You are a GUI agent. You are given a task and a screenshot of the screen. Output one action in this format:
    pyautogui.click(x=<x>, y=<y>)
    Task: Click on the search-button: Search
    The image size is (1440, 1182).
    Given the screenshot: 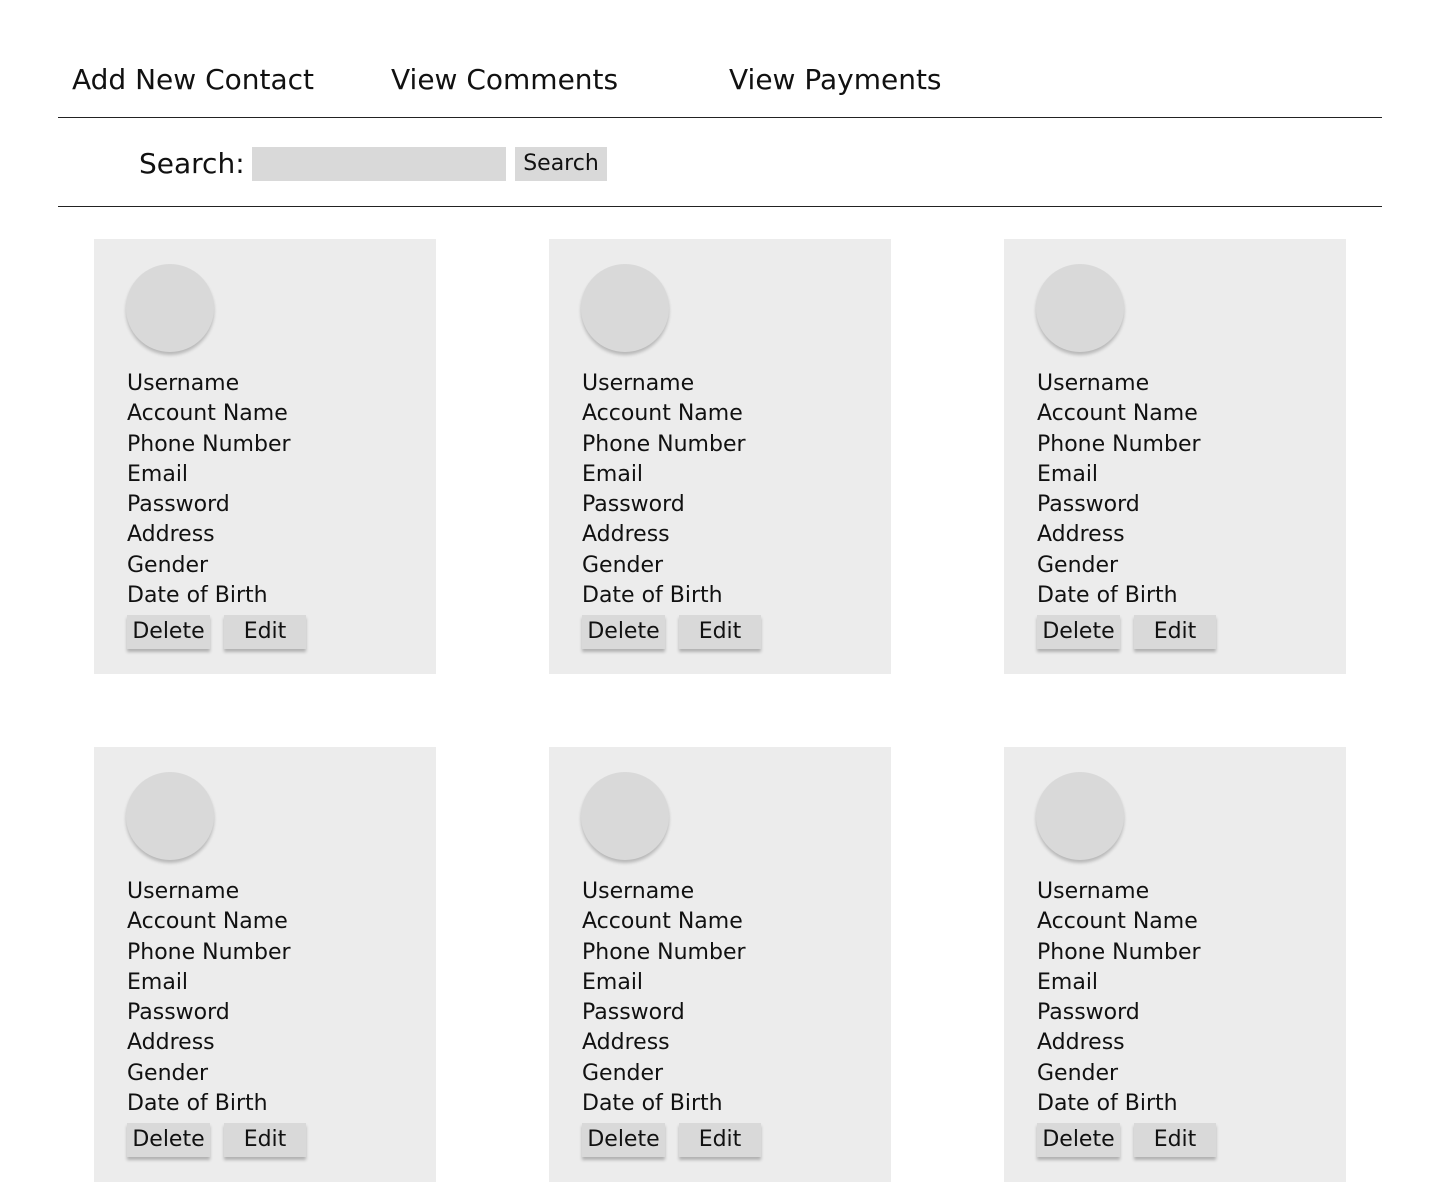 What is the action you would take?
    pyautogui.click(x=561, y=164)
    